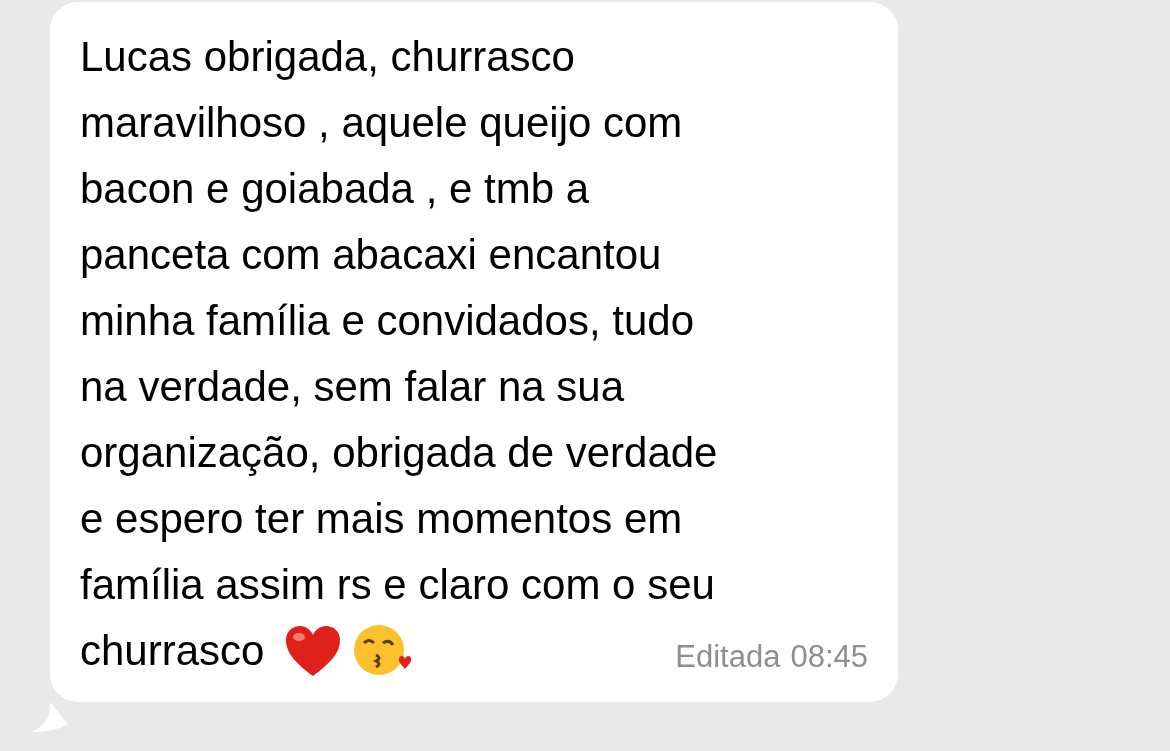 The width and height of the screenshot is (1170, 751). I want to click on heart-icon, so click(313, 651).